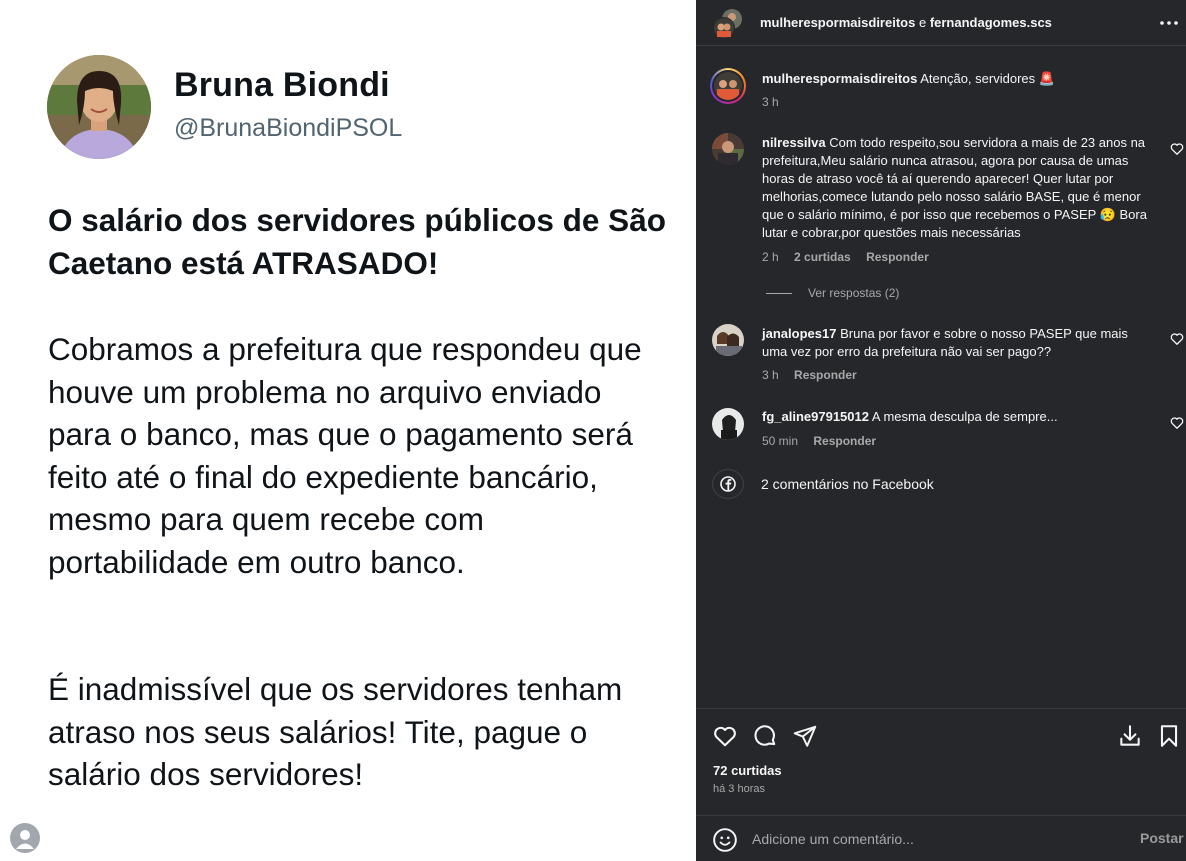 This screenshot has height=861, width=1186. Describe the element at coordinates (922, 22) in the screenshot. I see `authors-joiner: e` at that location.